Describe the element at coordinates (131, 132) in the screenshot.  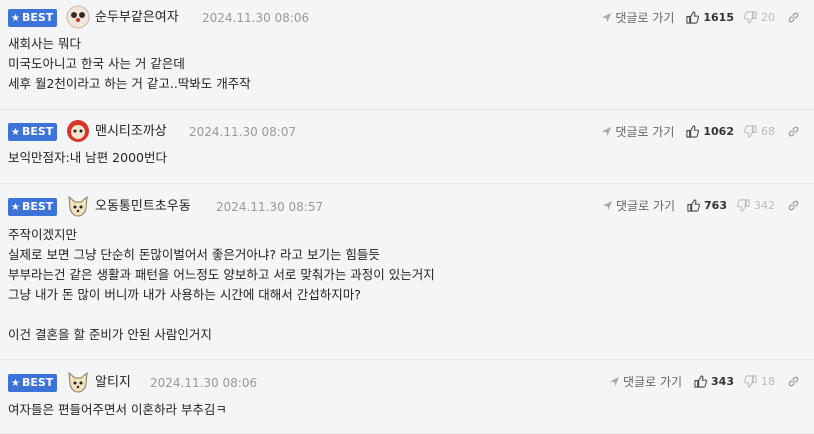
I see `nickname: 맨시티조까상` at that location.